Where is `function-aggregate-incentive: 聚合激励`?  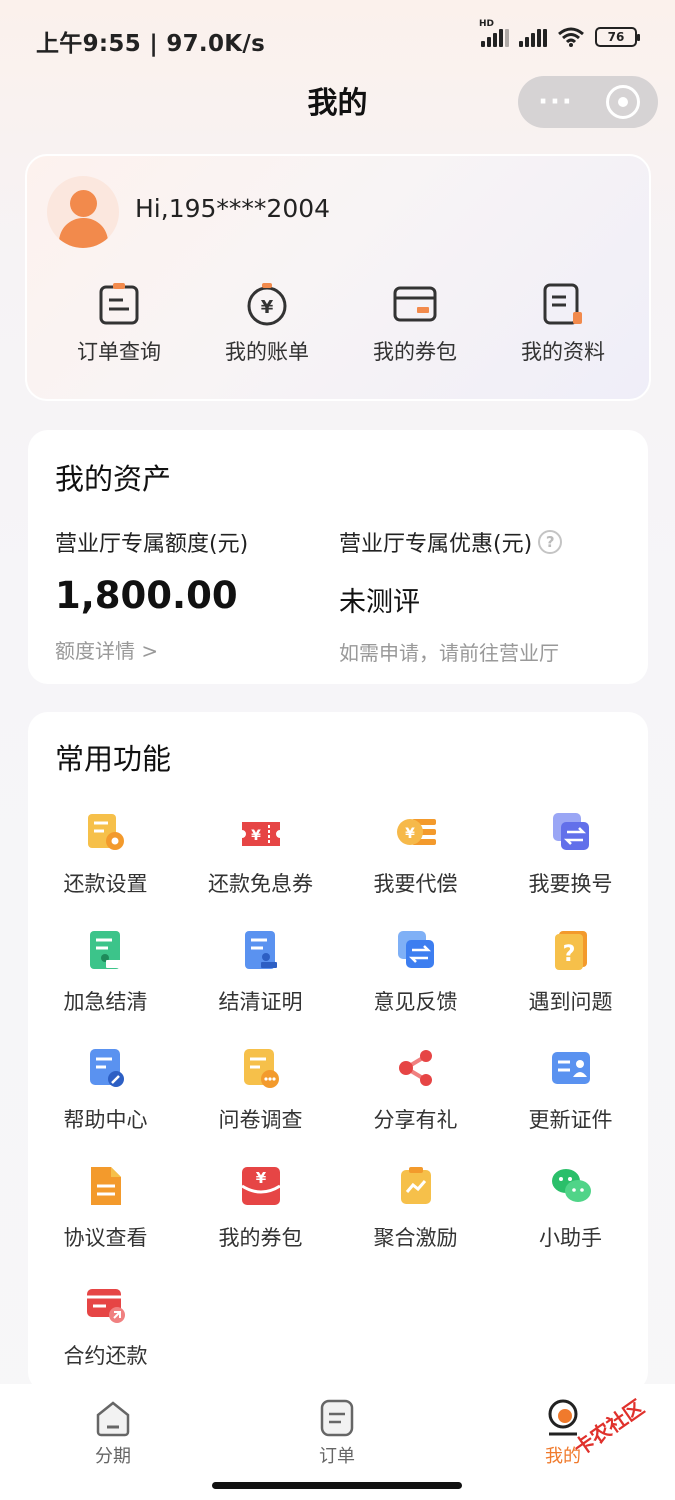
function-aggregate-incentive: 聚合激励 is located at coordinates (415, 1208).